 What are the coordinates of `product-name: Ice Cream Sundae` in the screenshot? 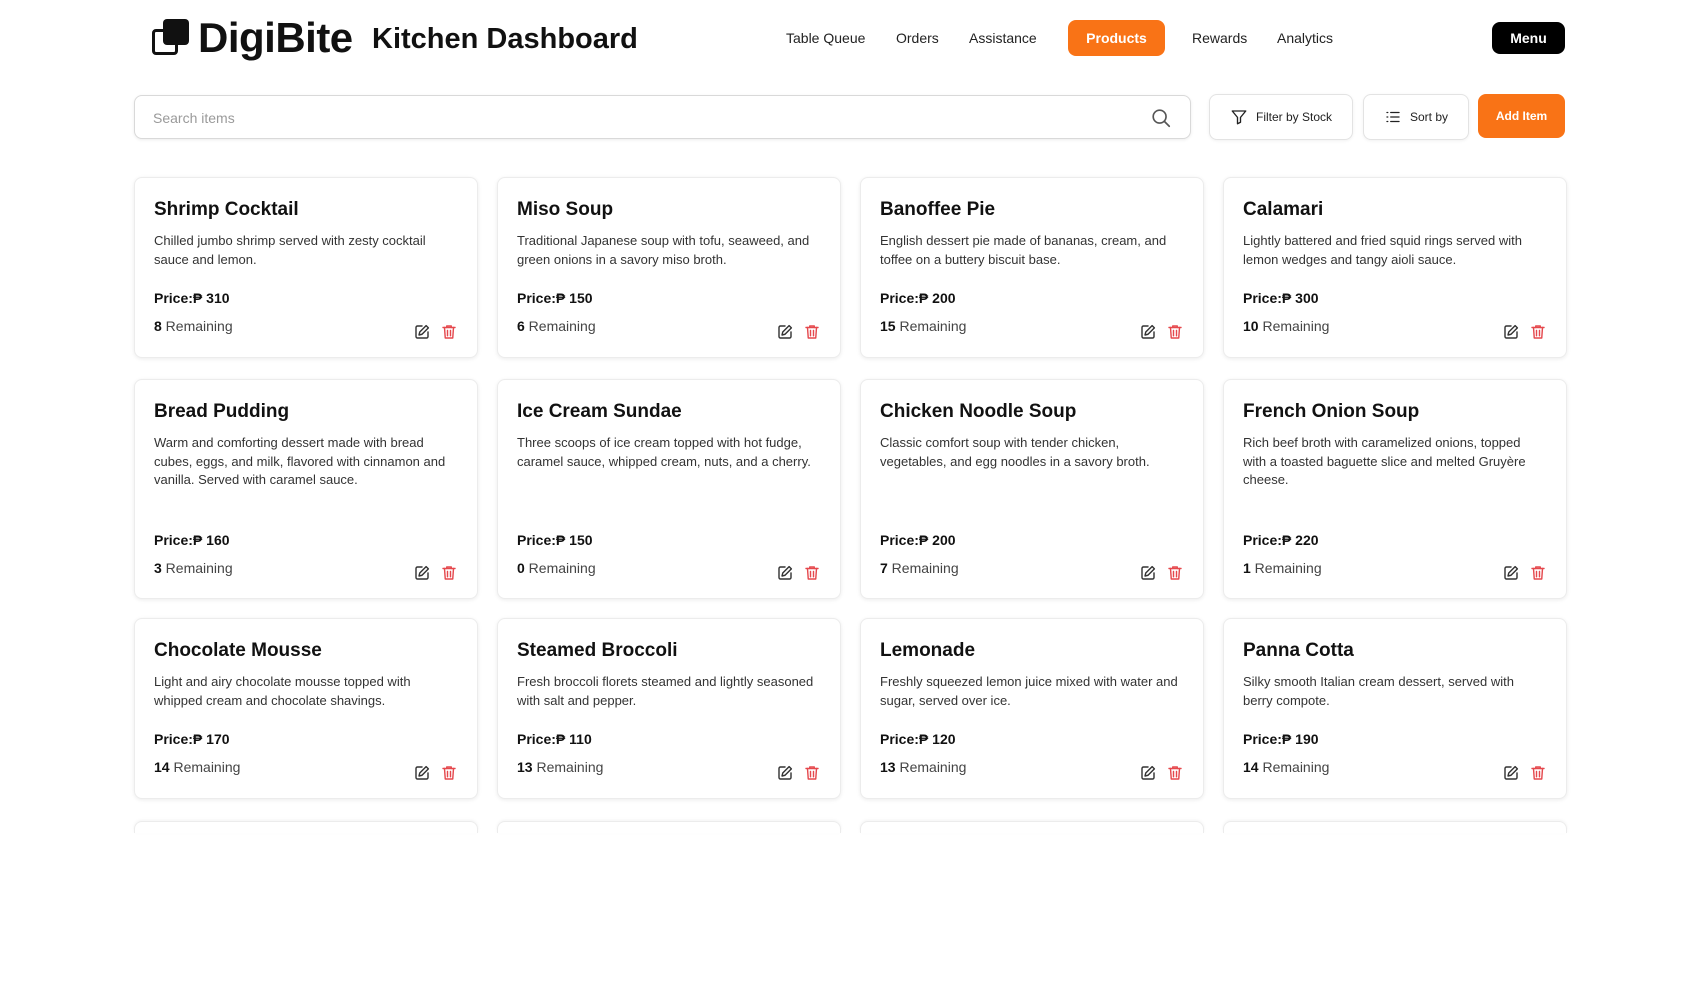 It's located at (599, 411).